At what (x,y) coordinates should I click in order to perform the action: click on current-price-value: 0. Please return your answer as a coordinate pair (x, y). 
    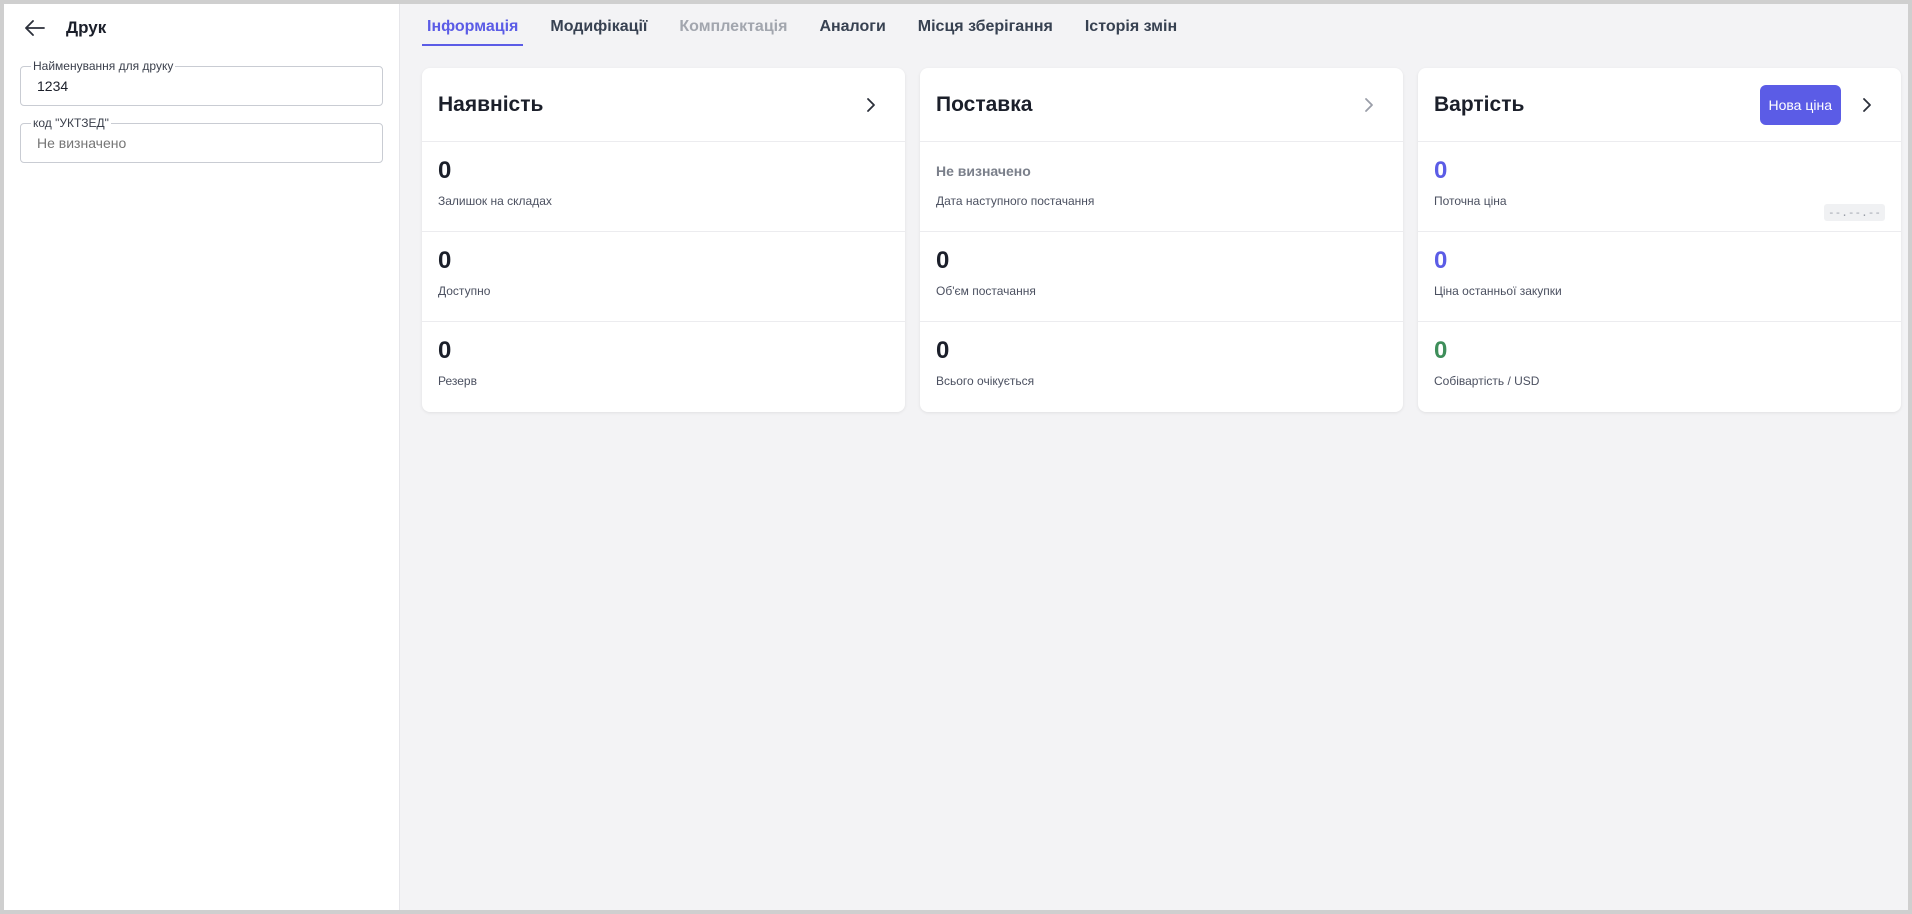
    Looking at the image, I should click on (1441, 170).